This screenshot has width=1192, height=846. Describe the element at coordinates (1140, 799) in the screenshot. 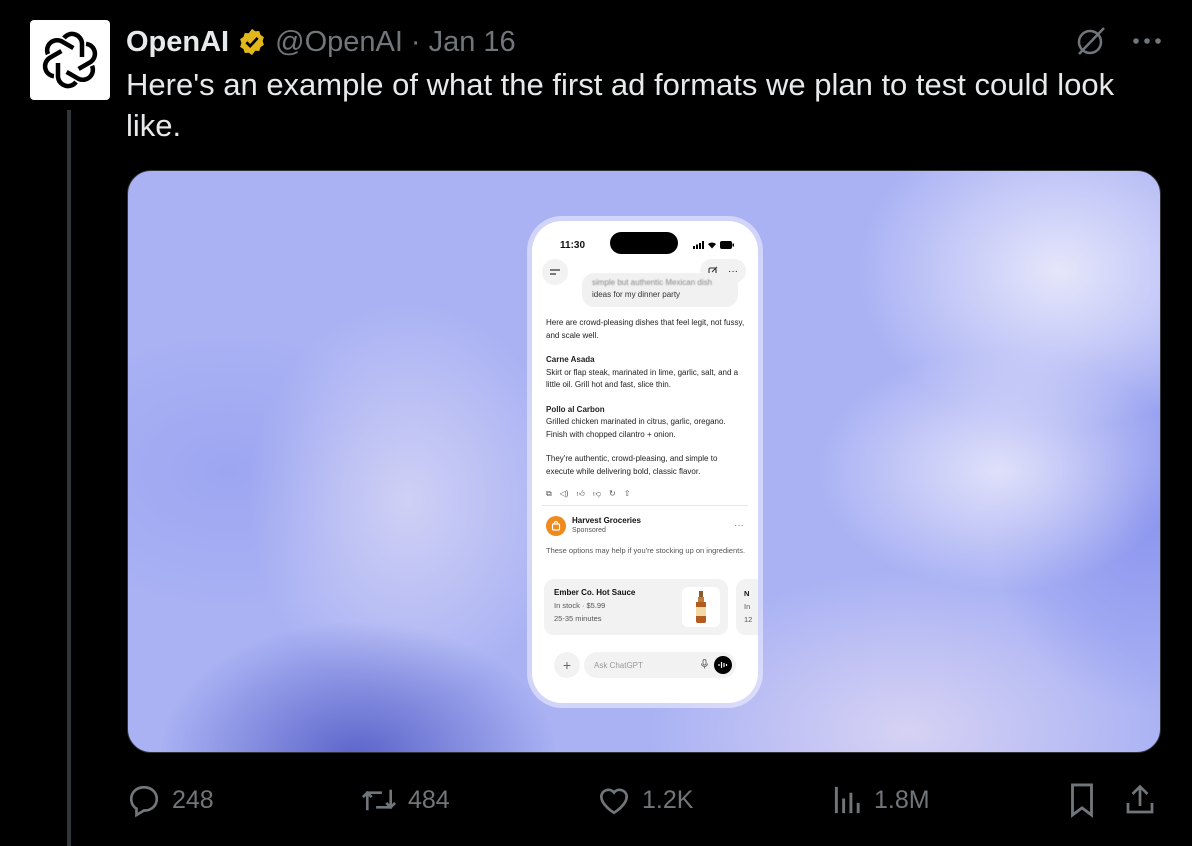

I see `share-icon` at that location.